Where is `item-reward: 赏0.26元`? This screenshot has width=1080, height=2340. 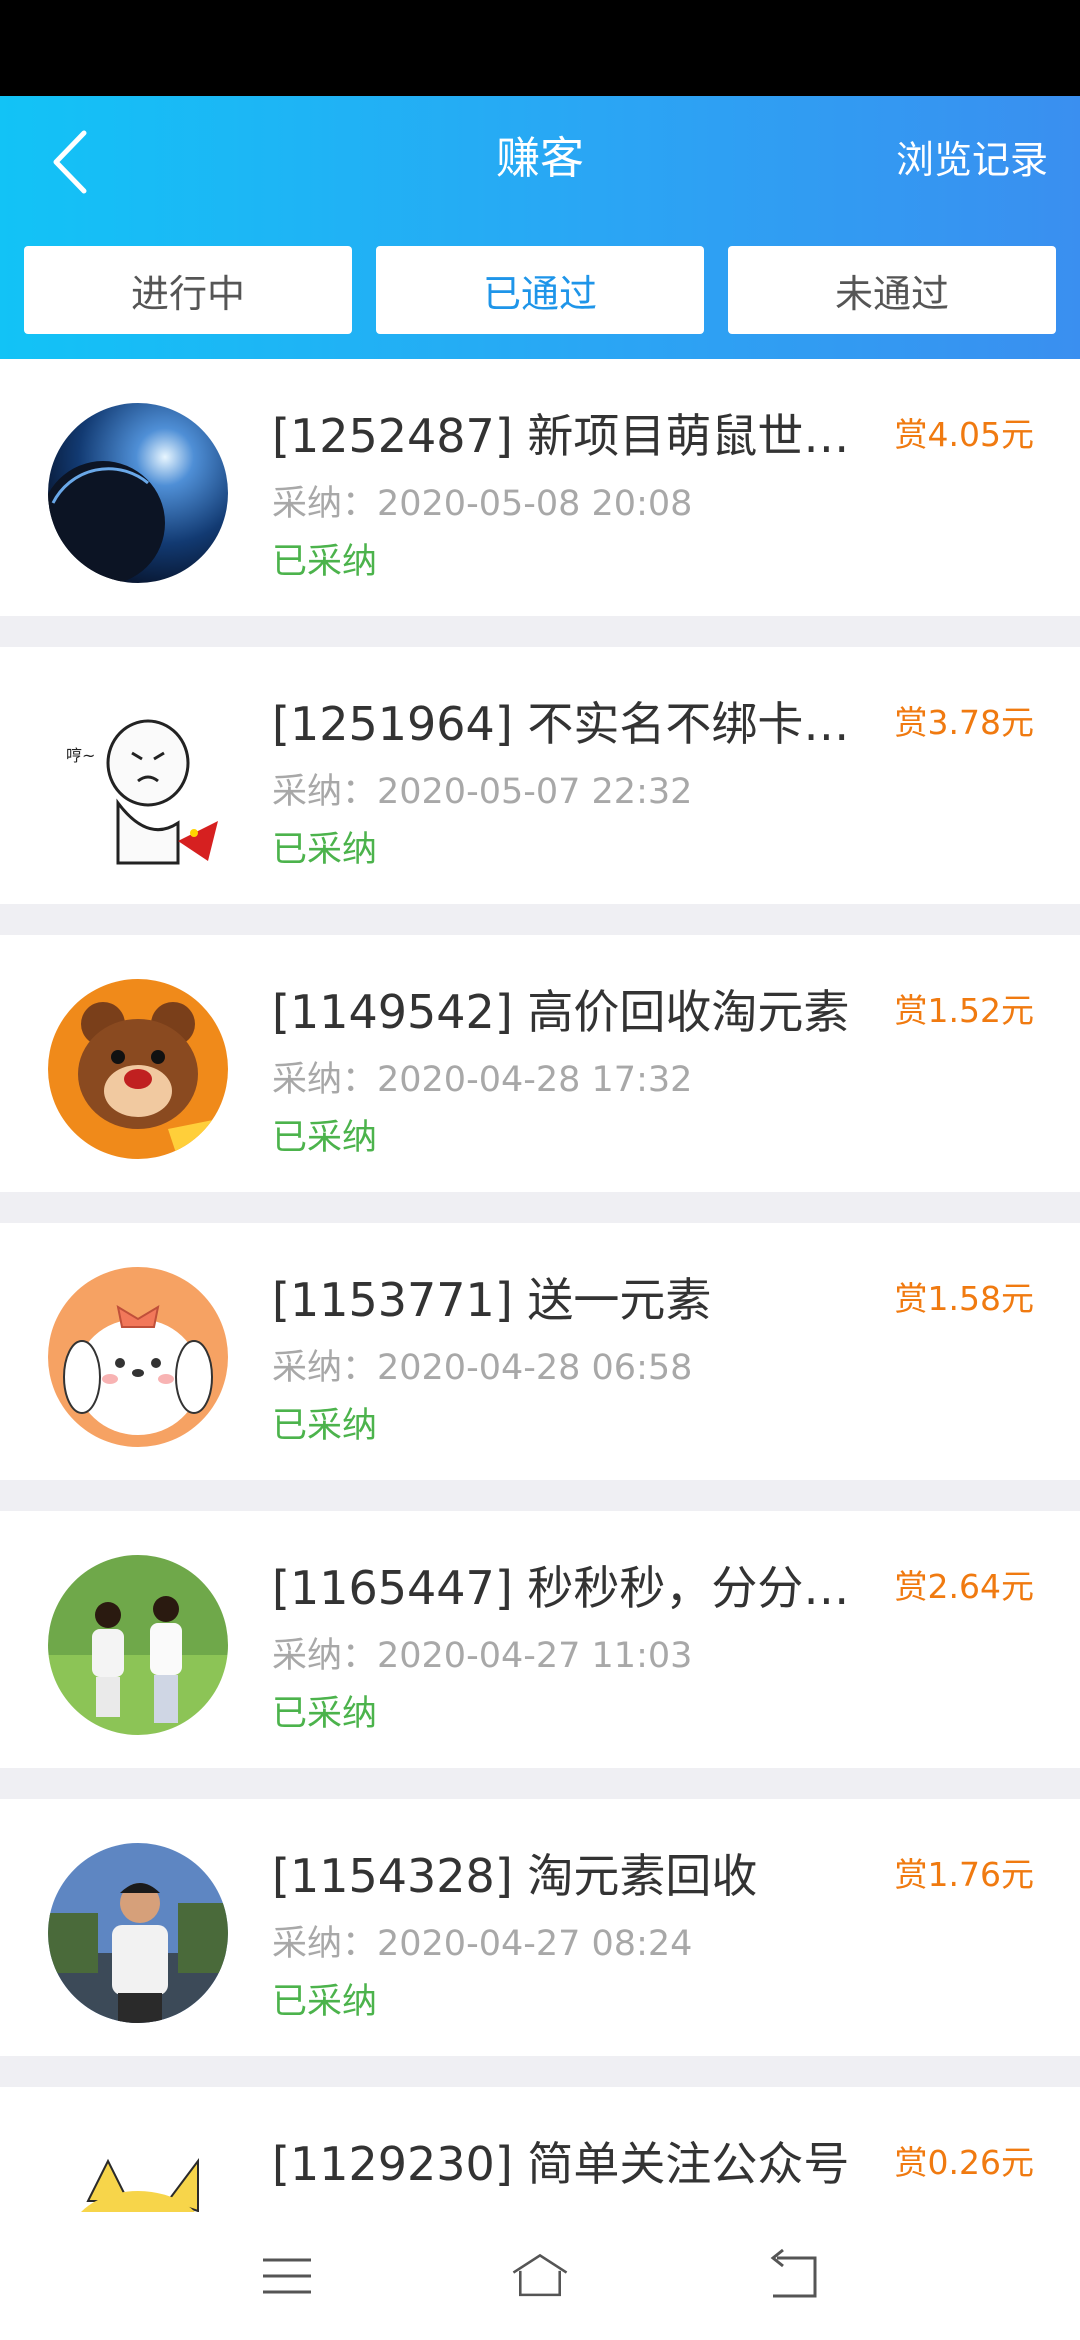 item-reward: 赏0.26元 is located at coordinates (964, 2162).